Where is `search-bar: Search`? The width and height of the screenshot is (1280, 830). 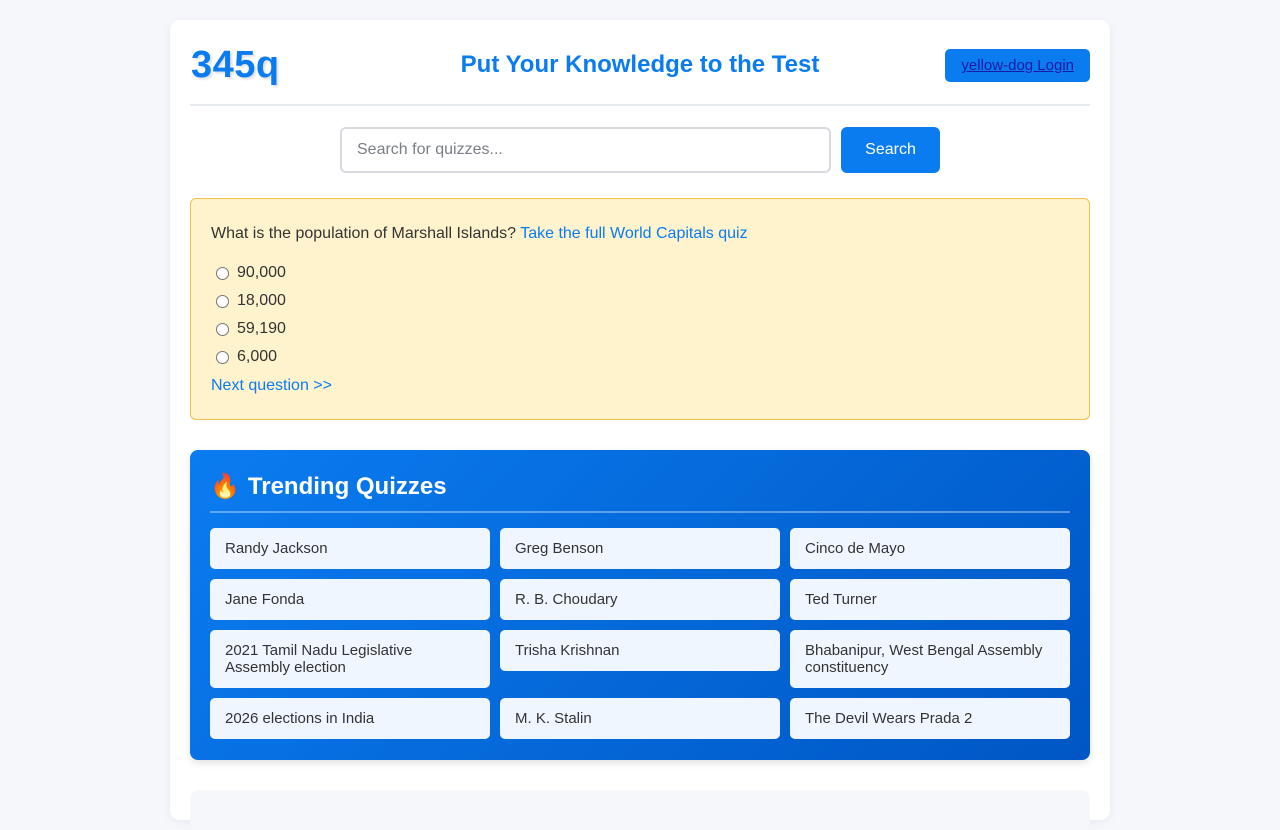 search-bar: Search is located at coordinates (640, 150).